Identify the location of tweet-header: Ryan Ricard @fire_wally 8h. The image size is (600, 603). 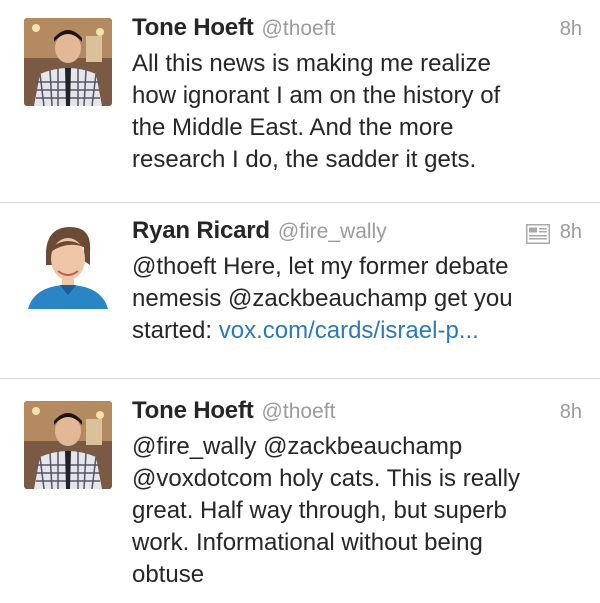
(359, 234).